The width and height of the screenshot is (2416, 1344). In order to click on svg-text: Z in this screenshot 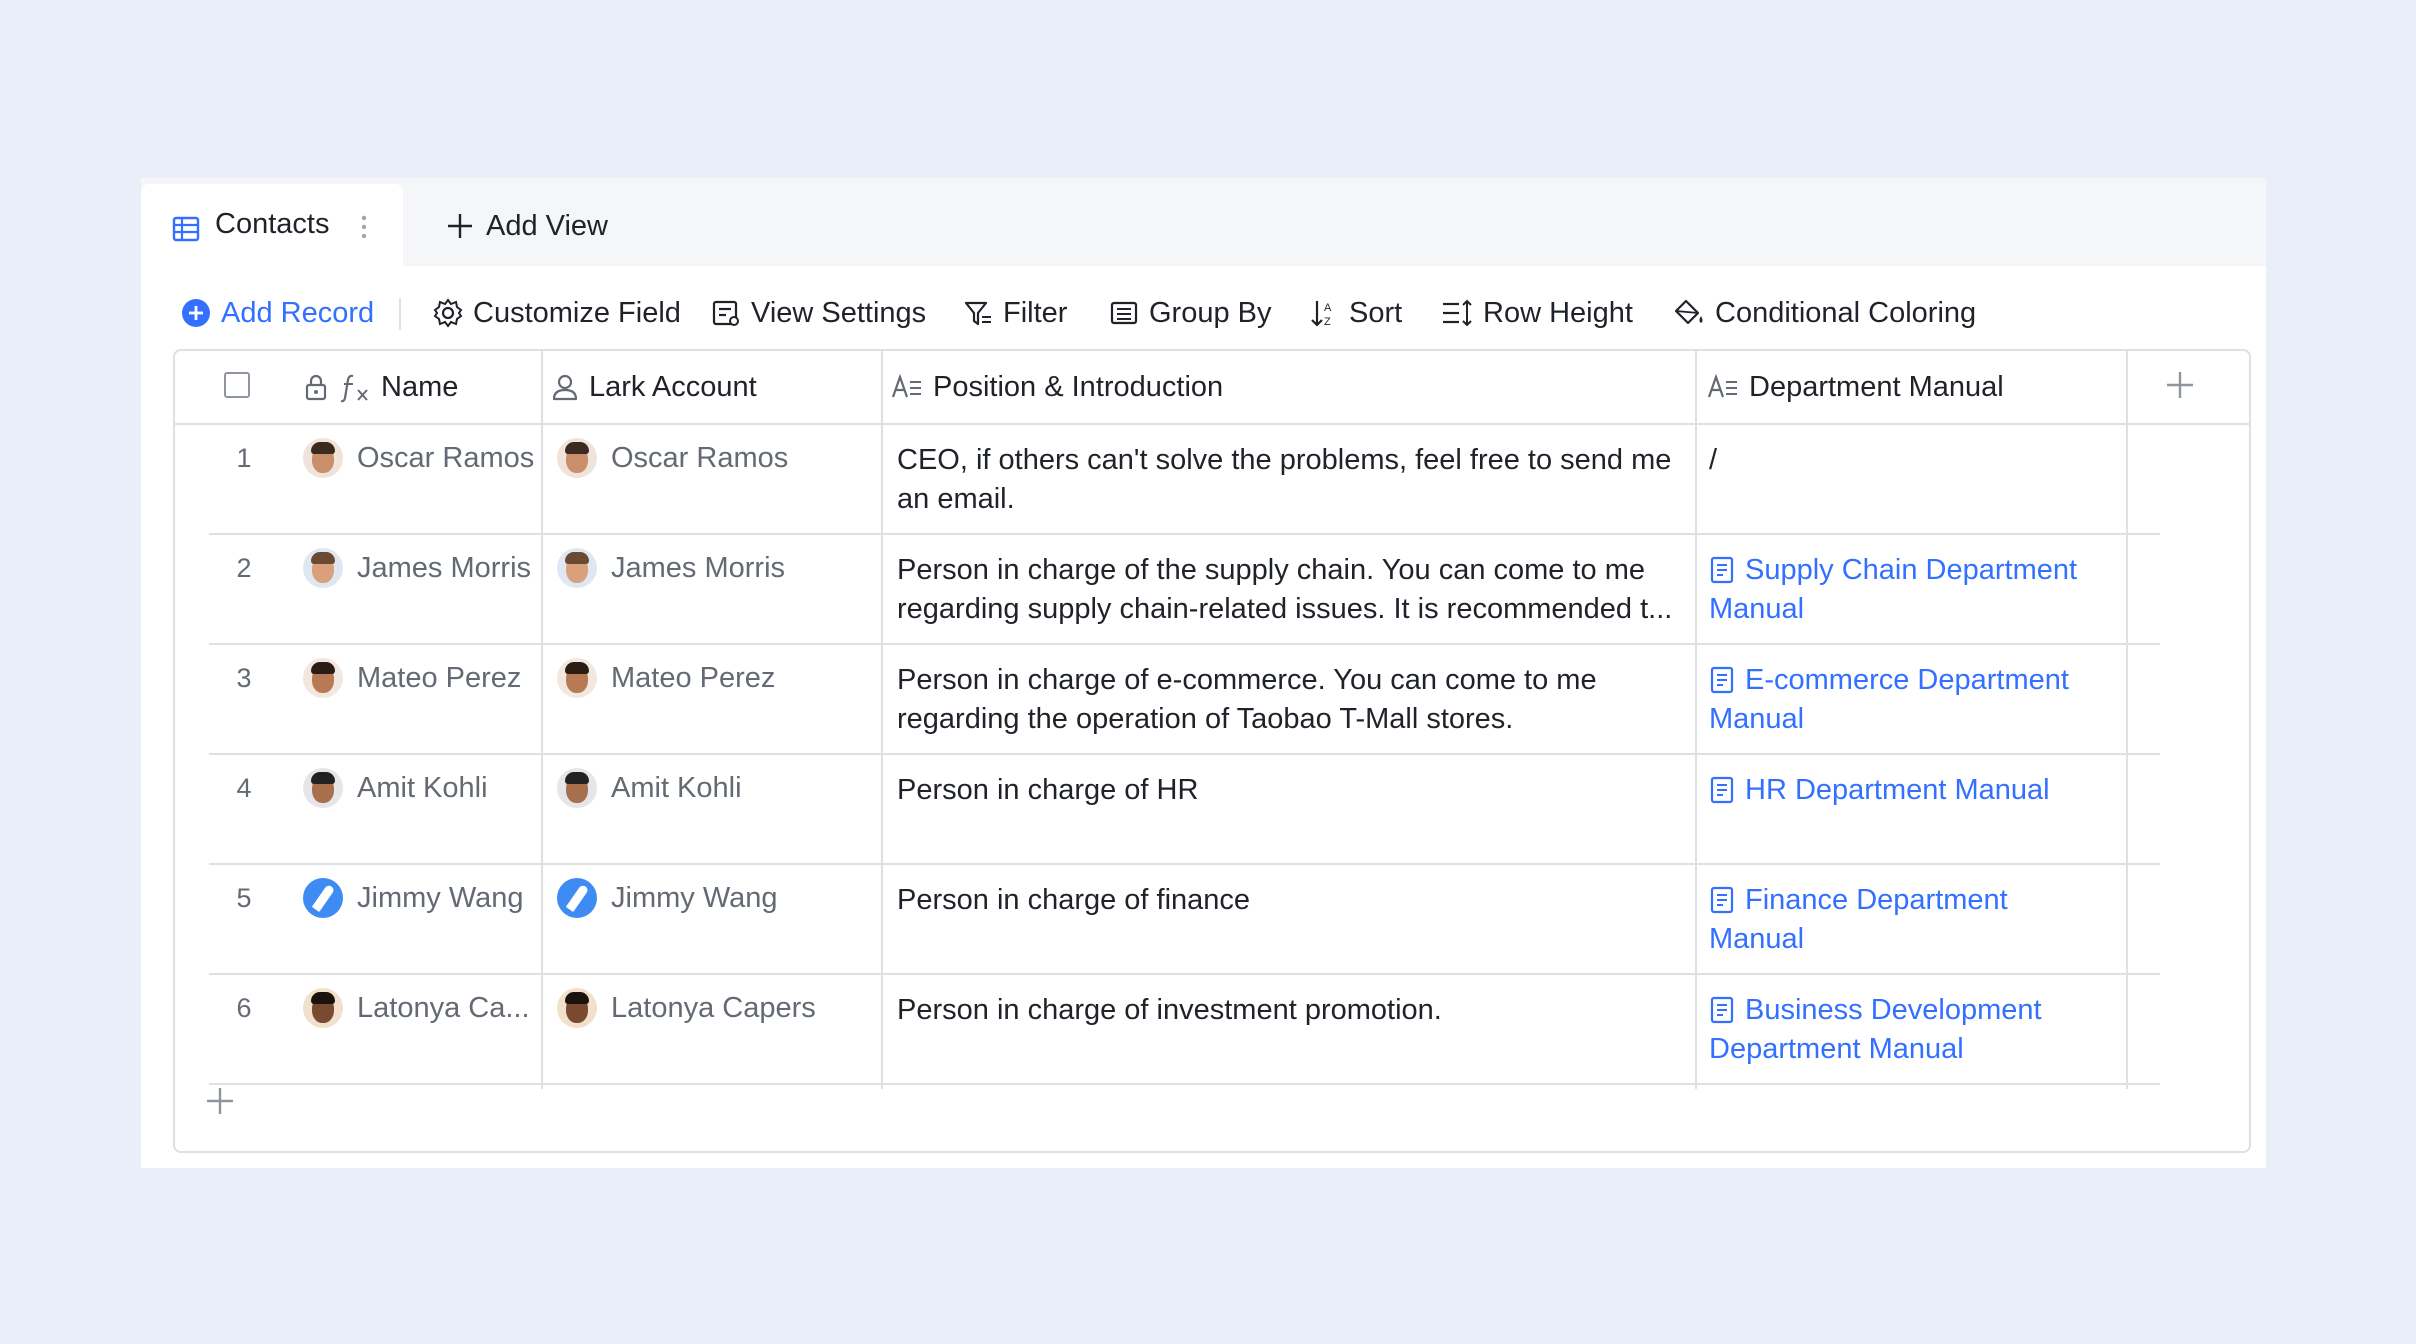, I will do `click(1327, 322)`.